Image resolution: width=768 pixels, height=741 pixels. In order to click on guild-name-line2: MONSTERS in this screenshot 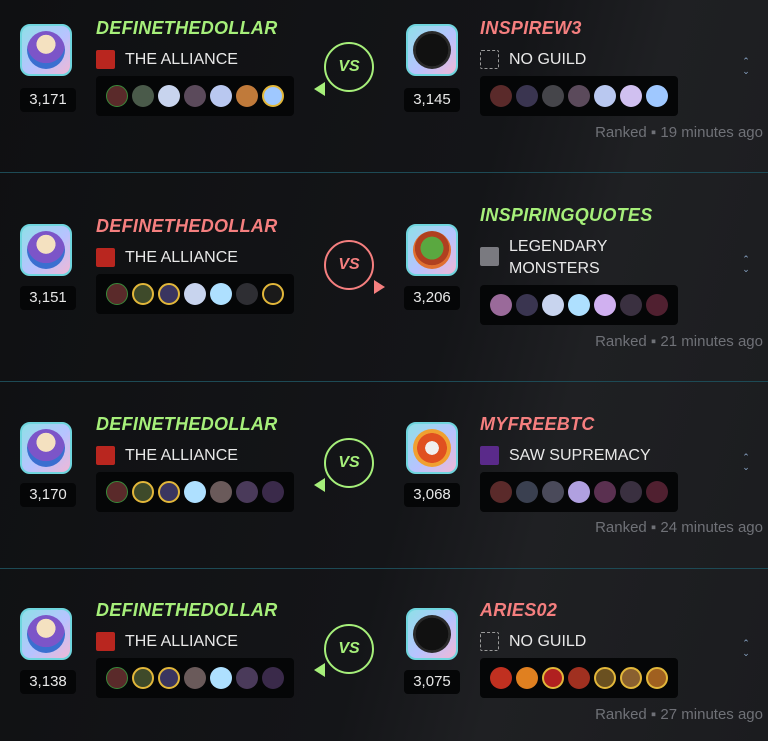, I will do `click(554, 269)`.